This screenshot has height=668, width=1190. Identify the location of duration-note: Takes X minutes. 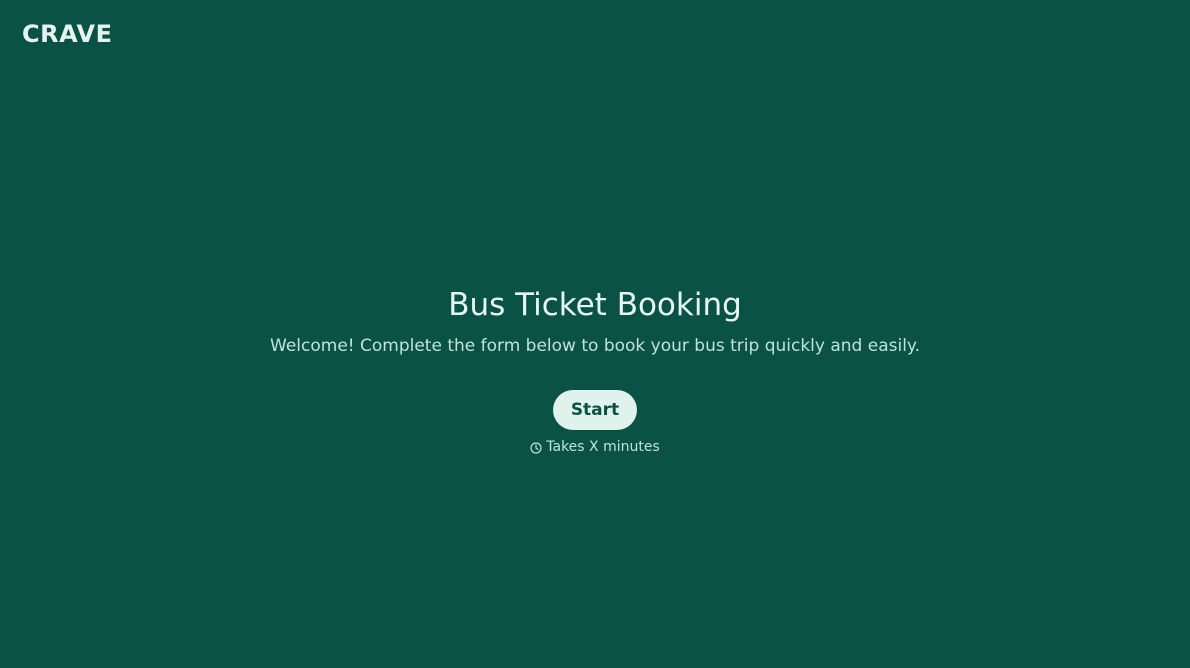
(595, 447).